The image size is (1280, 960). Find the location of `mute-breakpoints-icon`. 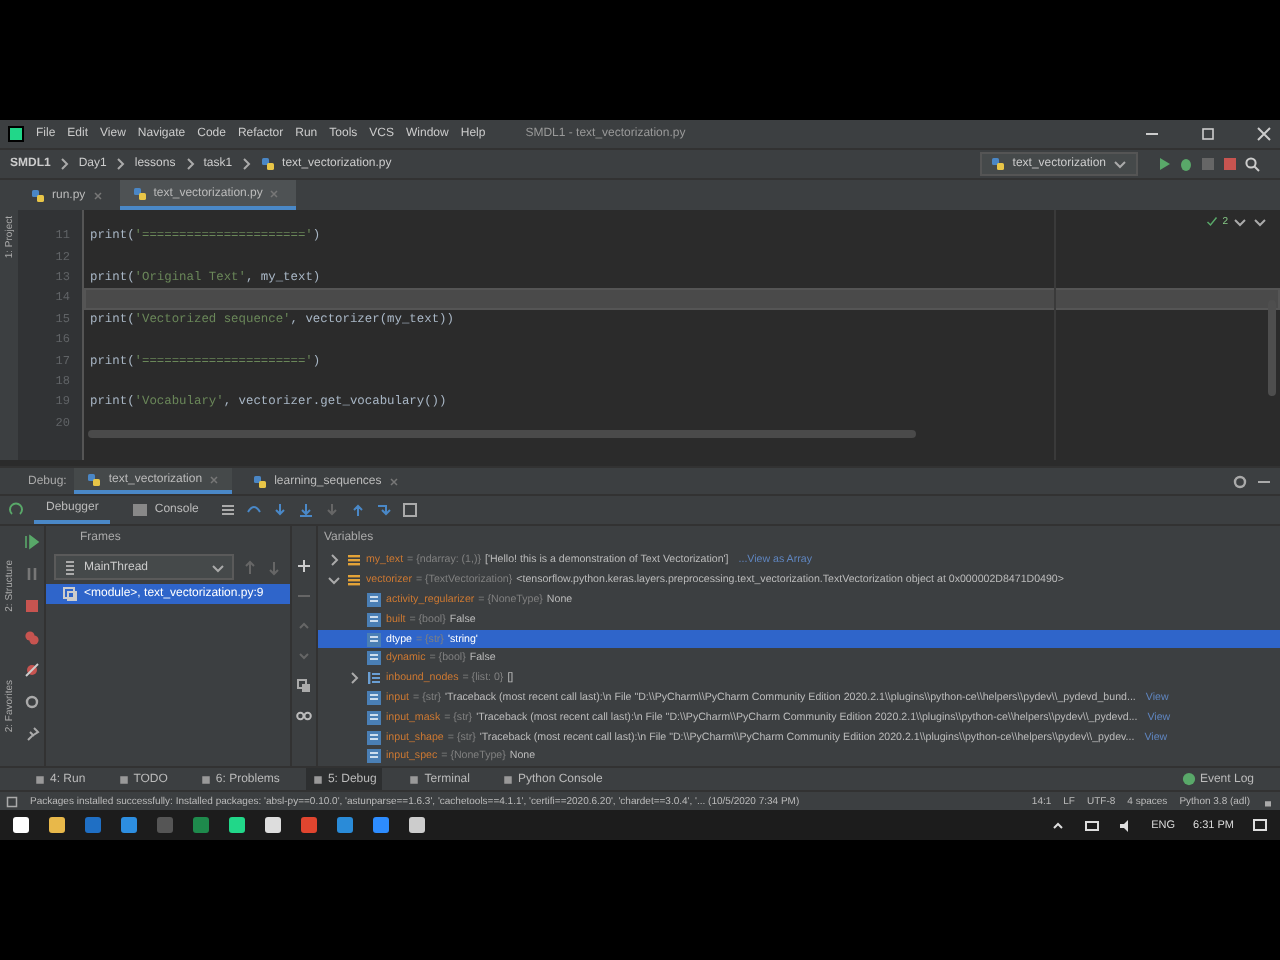

mute-breakpoints-icon is located at coordinates (31, 670).